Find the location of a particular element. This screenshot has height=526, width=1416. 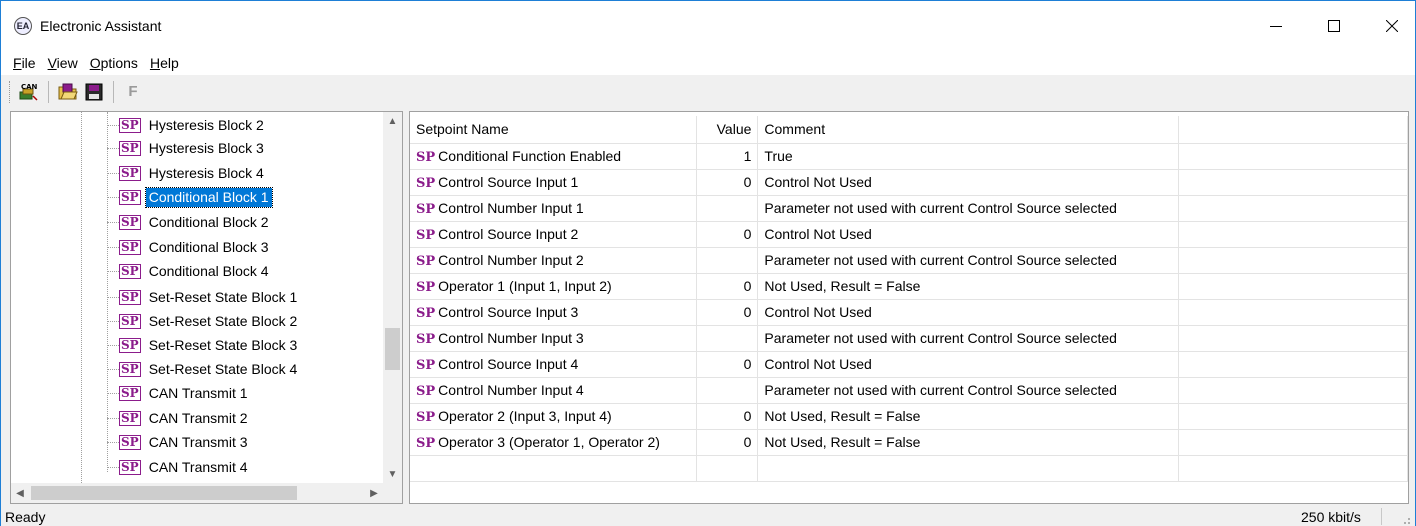

tree-item: SP Set-Reset State Block 4 is located at coordinates (203, 369).